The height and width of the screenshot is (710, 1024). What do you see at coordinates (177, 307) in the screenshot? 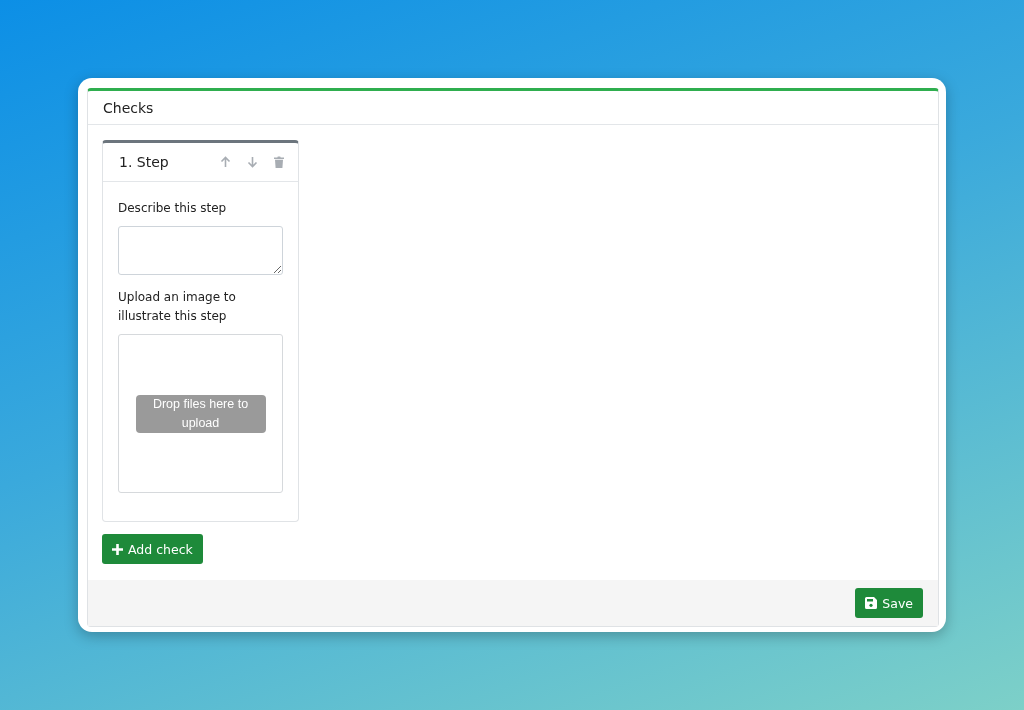
I see `field-label: Upload an image to illustrate this step` at bounding box center [177, 307].